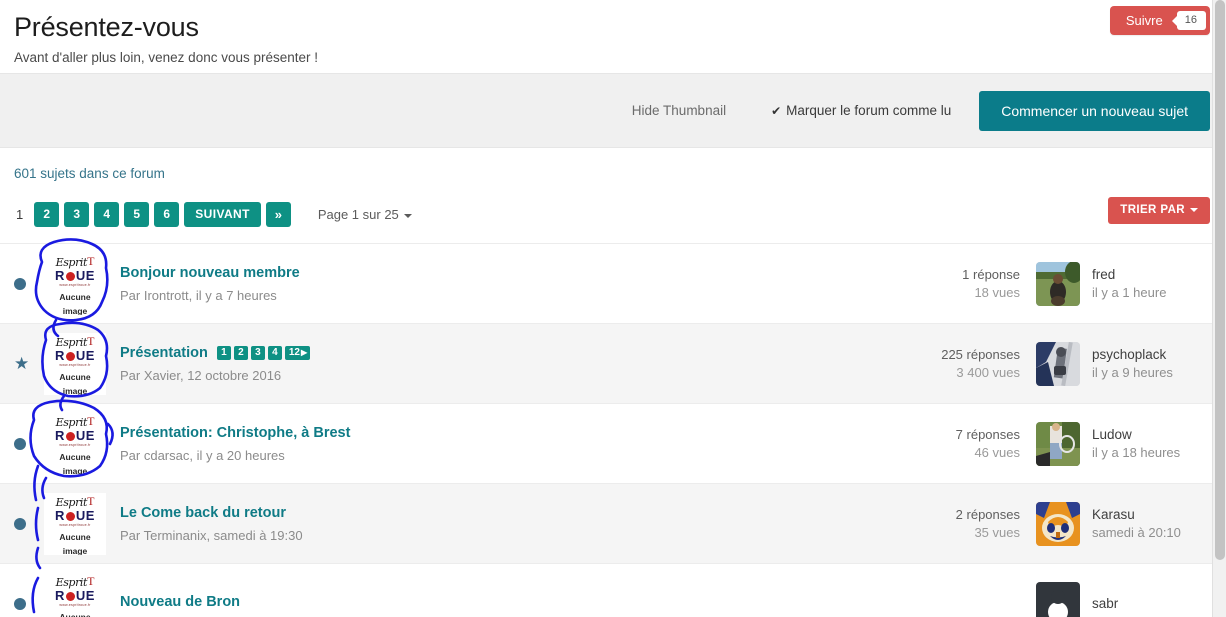 The height and width of the screenshot is (617, 1226). Describe the element at coordinates (294, 352) in the screenshot. I see `topic-page-last-label: 12` at that location.